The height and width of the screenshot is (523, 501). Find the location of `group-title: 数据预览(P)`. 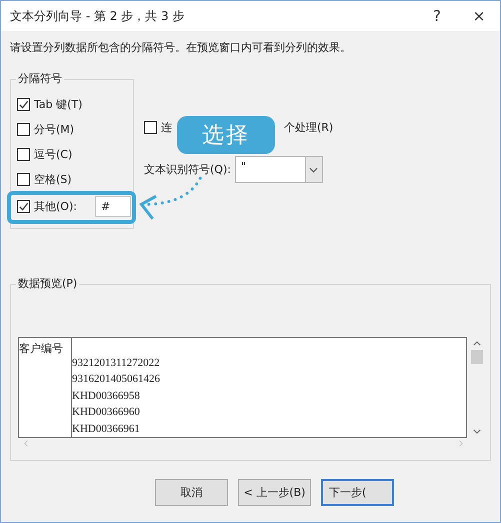

group-title: 数据预览(P) is located at coordinates (48, 283).